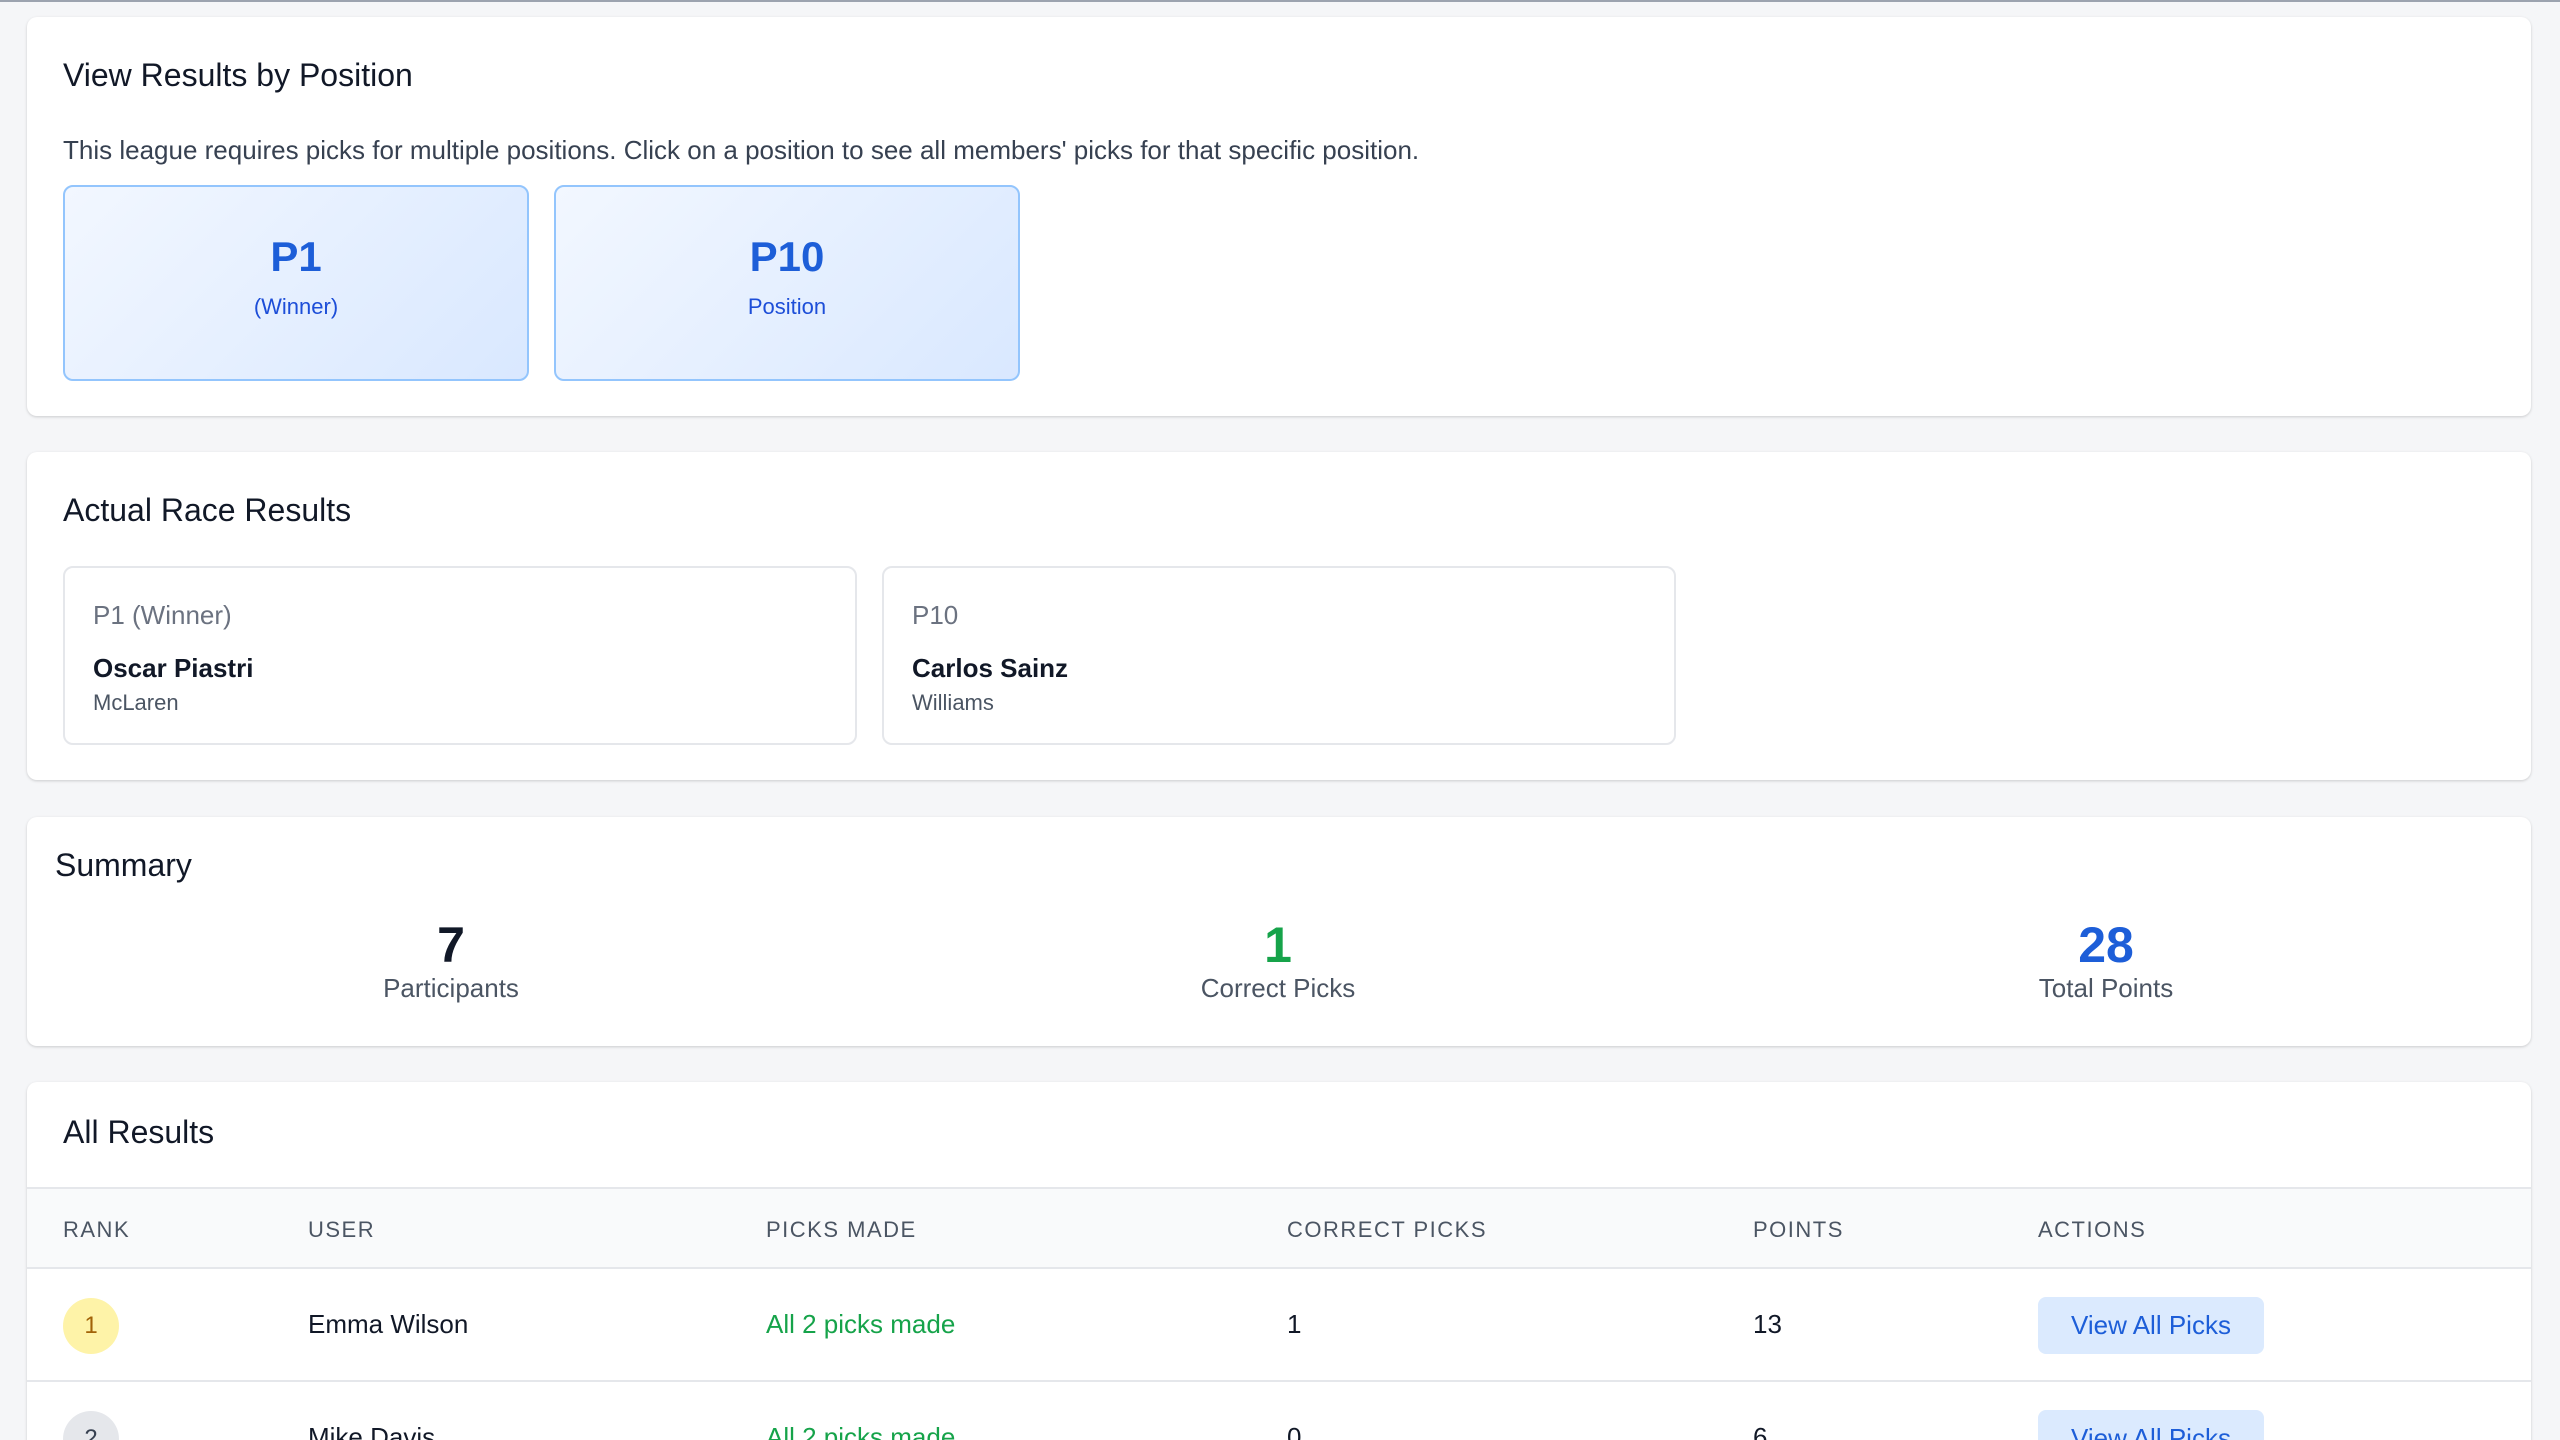 The image size is (2560, 1440). Describe the element at coordinates (372, 1431) in the screenshot. I see `user-name: Mike Davis` at that location.